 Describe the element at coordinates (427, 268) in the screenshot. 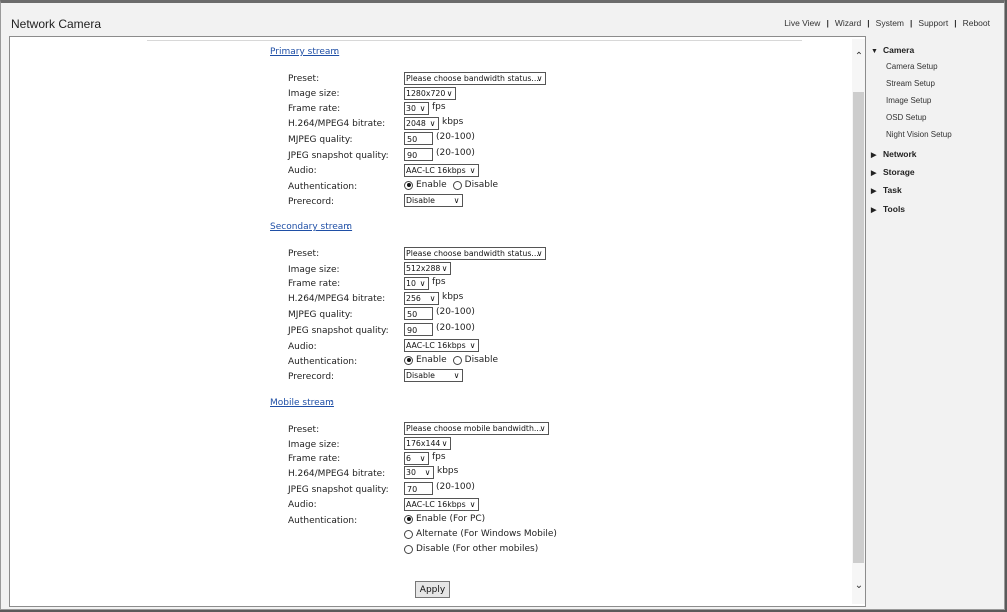

I see `secondary-image-size-select: 512x288 ∨` at that location.